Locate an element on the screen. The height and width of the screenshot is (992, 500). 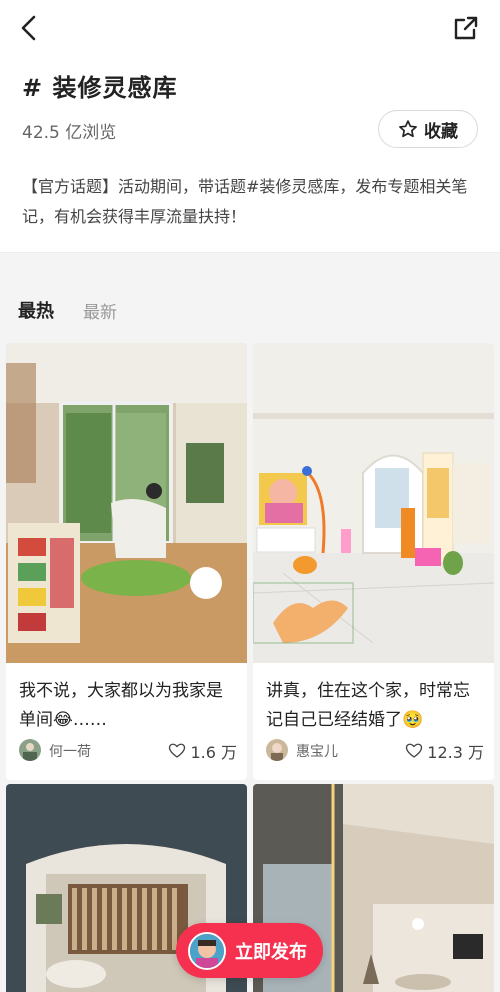
post-meta: 何一荷 1.6 万 is located at coordinates (128, 751).